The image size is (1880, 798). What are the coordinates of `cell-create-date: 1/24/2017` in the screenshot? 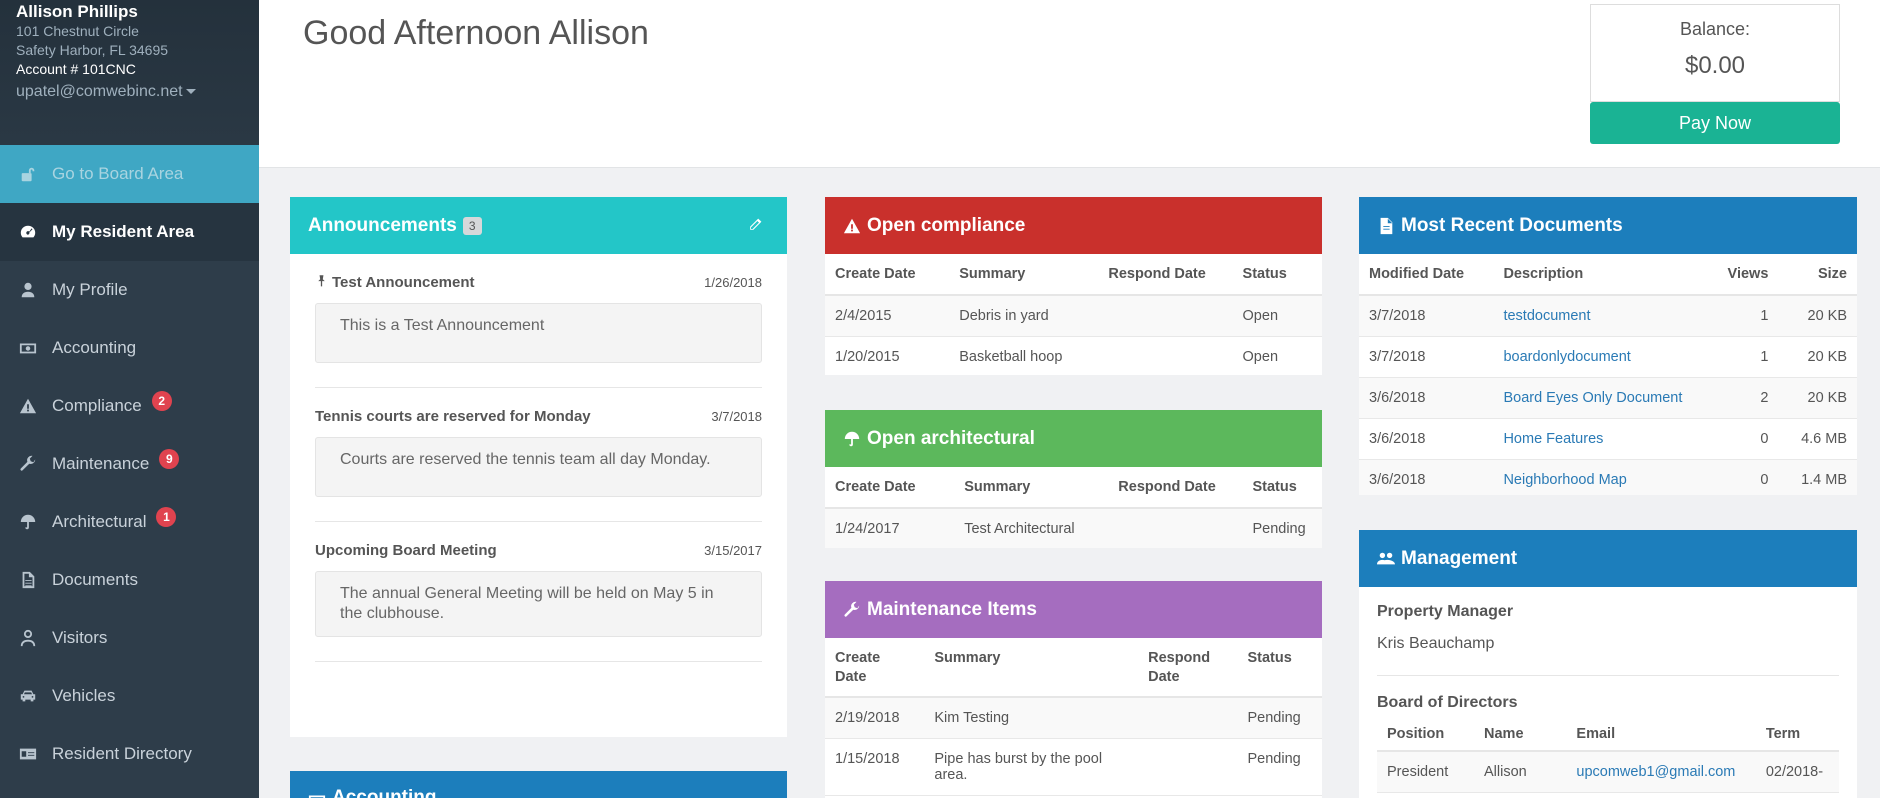 It's located at (890, 528).